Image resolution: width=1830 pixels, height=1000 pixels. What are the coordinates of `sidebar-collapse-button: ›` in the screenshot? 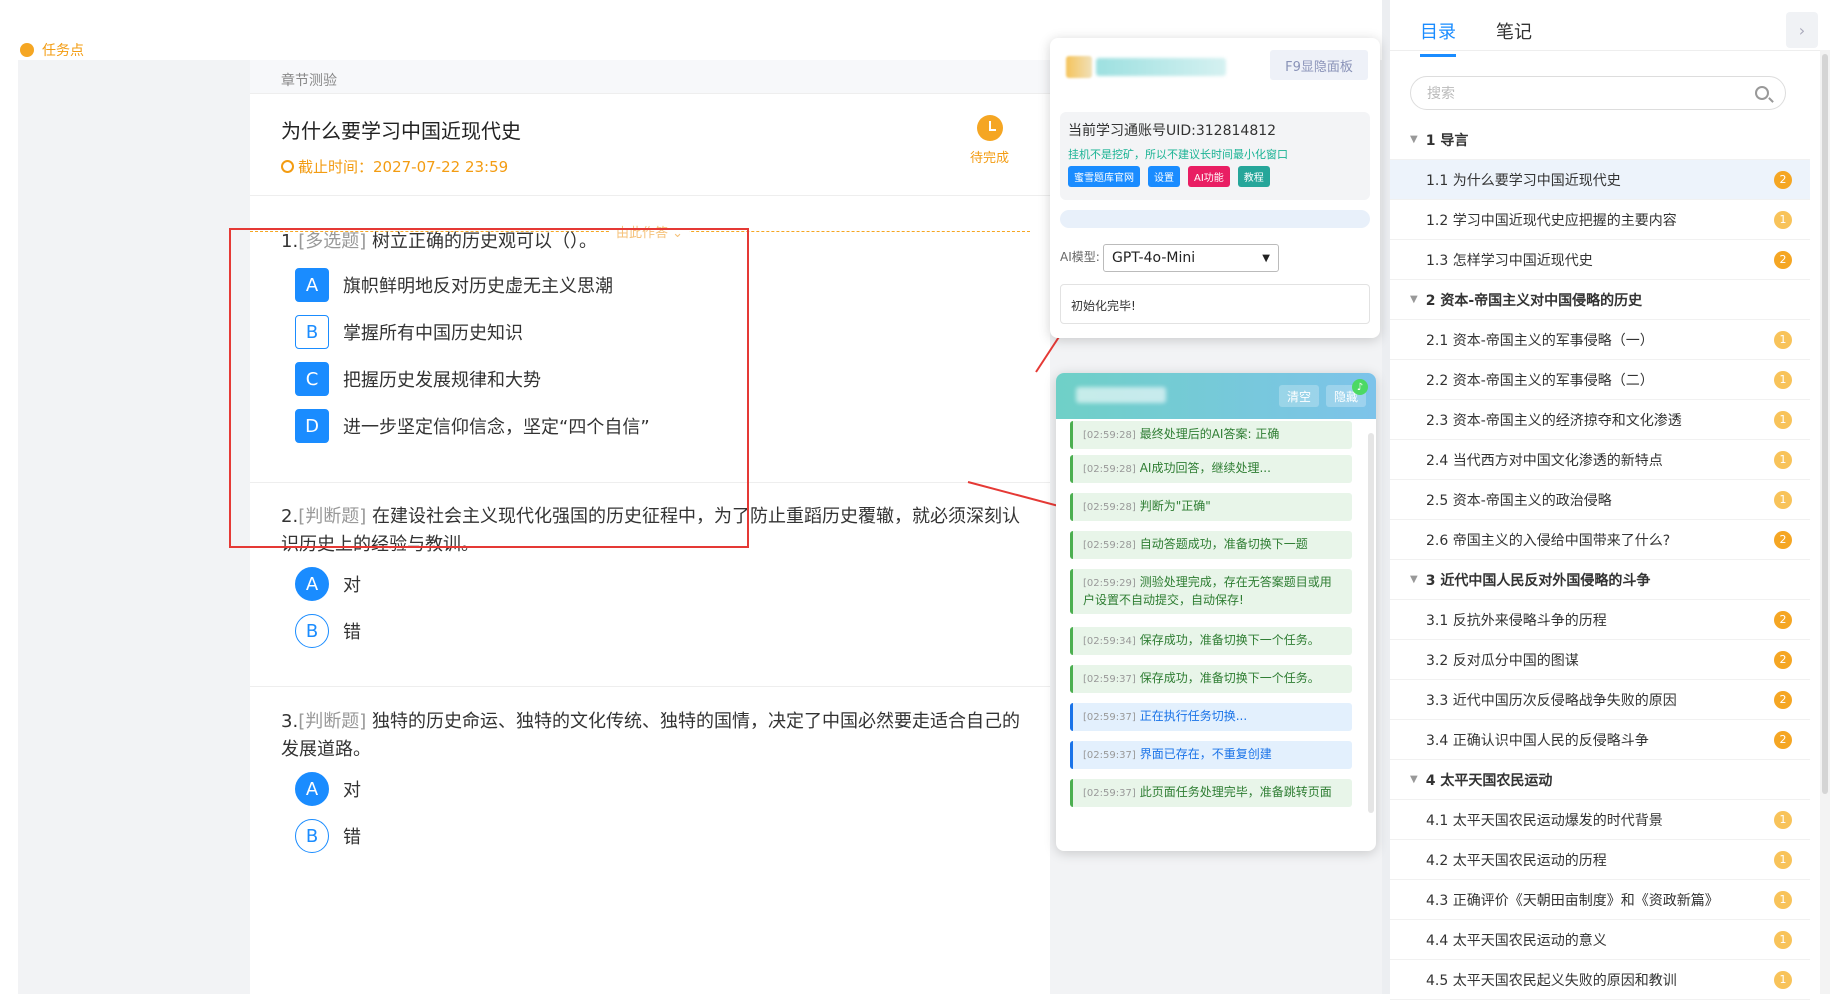 It's located at (1802, 30).